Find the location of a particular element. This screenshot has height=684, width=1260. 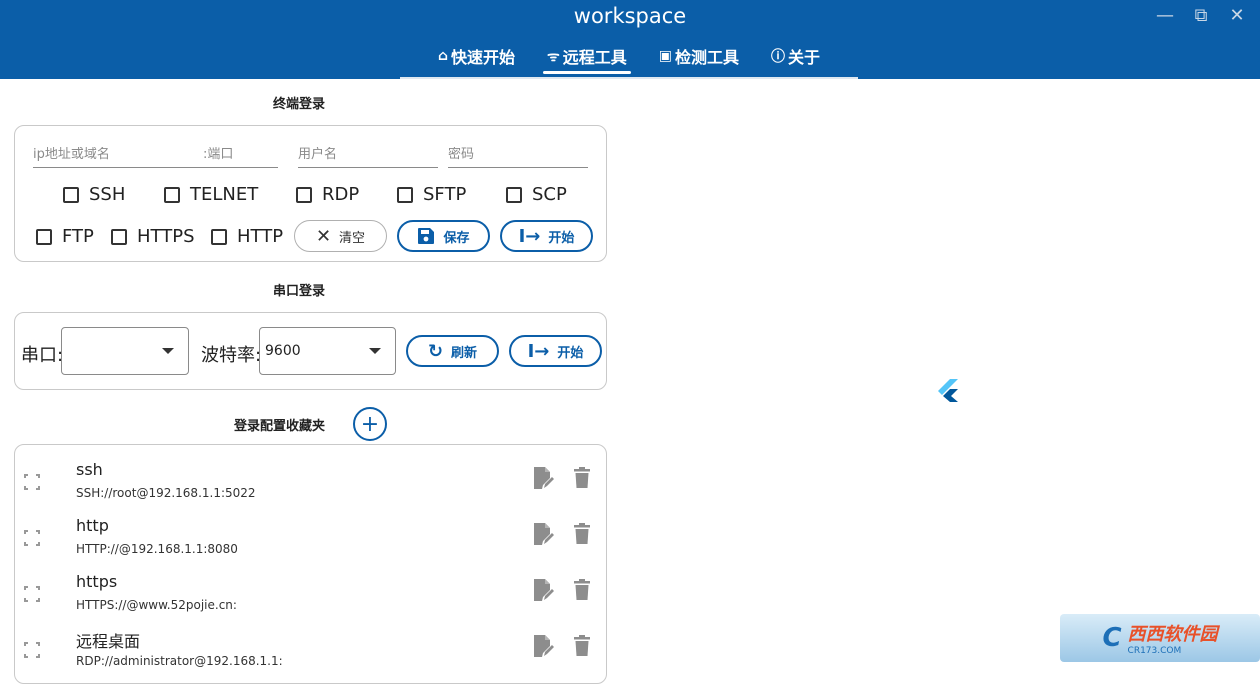

save-button-label: 保存 is located at coordinates (456, 238).